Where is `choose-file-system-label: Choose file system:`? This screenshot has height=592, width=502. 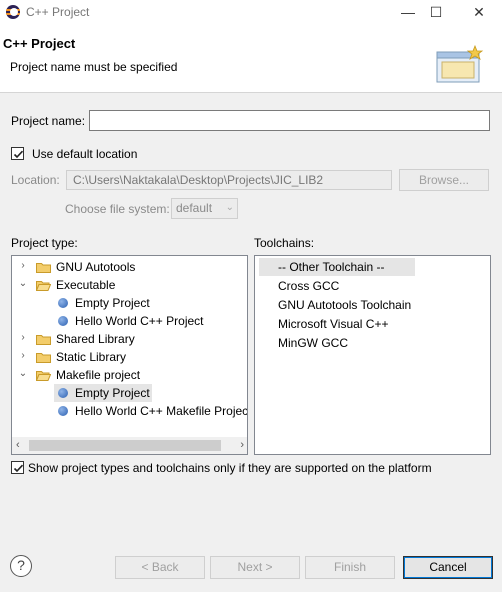
choose-file-system-label: Choose file system: is located at coordinates (117, 209).